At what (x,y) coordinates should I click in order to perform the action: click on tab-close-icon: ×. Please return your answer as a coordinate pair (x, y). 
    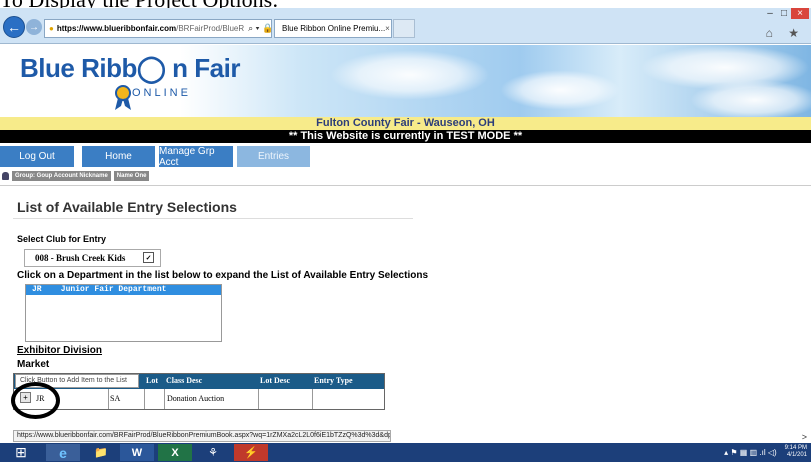
    Looking at the image, I should click on (387, 28).